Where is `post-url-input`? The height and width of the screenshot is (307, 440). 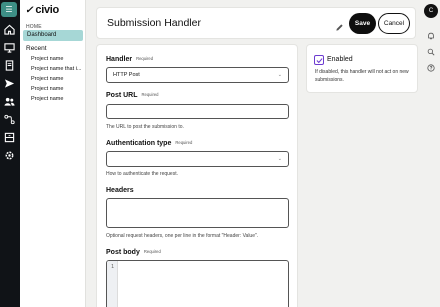
post-url-input is located at coordinates (197, 111).